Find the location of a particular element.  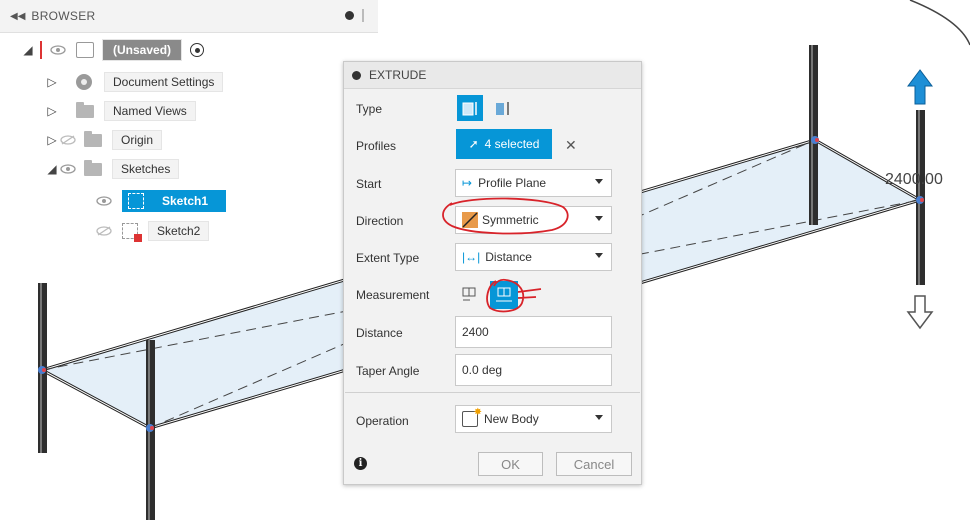

distance-label: Distance is located at coordinates (379, 333).